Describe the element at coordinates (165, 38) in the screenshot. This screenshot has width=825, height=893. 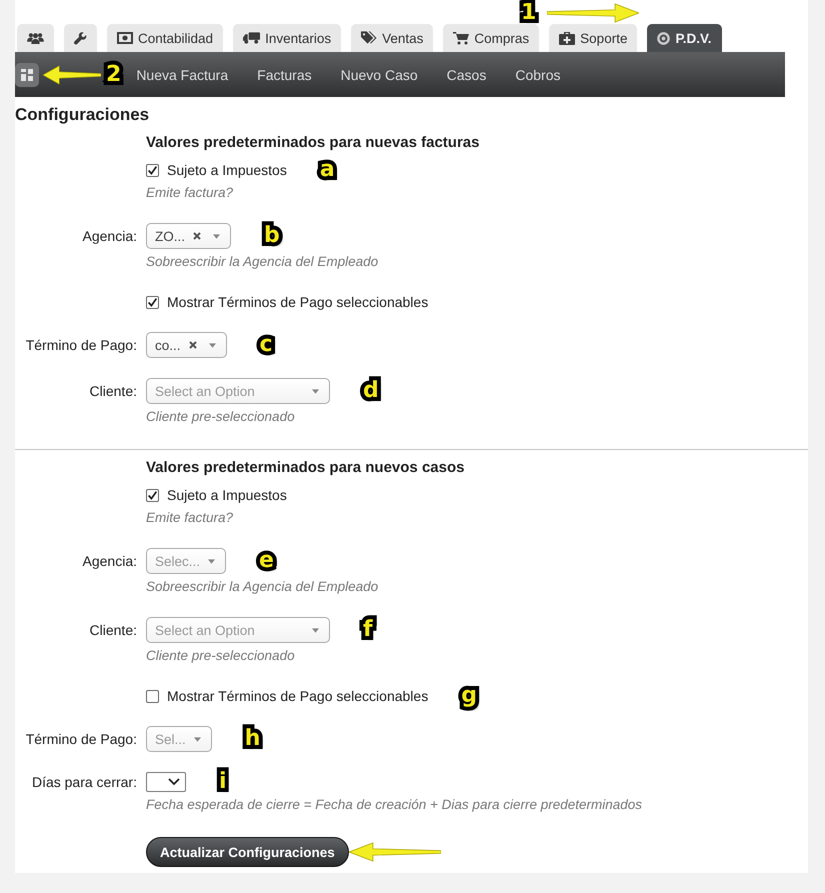
I see `tab: Contabilidad` at that location.